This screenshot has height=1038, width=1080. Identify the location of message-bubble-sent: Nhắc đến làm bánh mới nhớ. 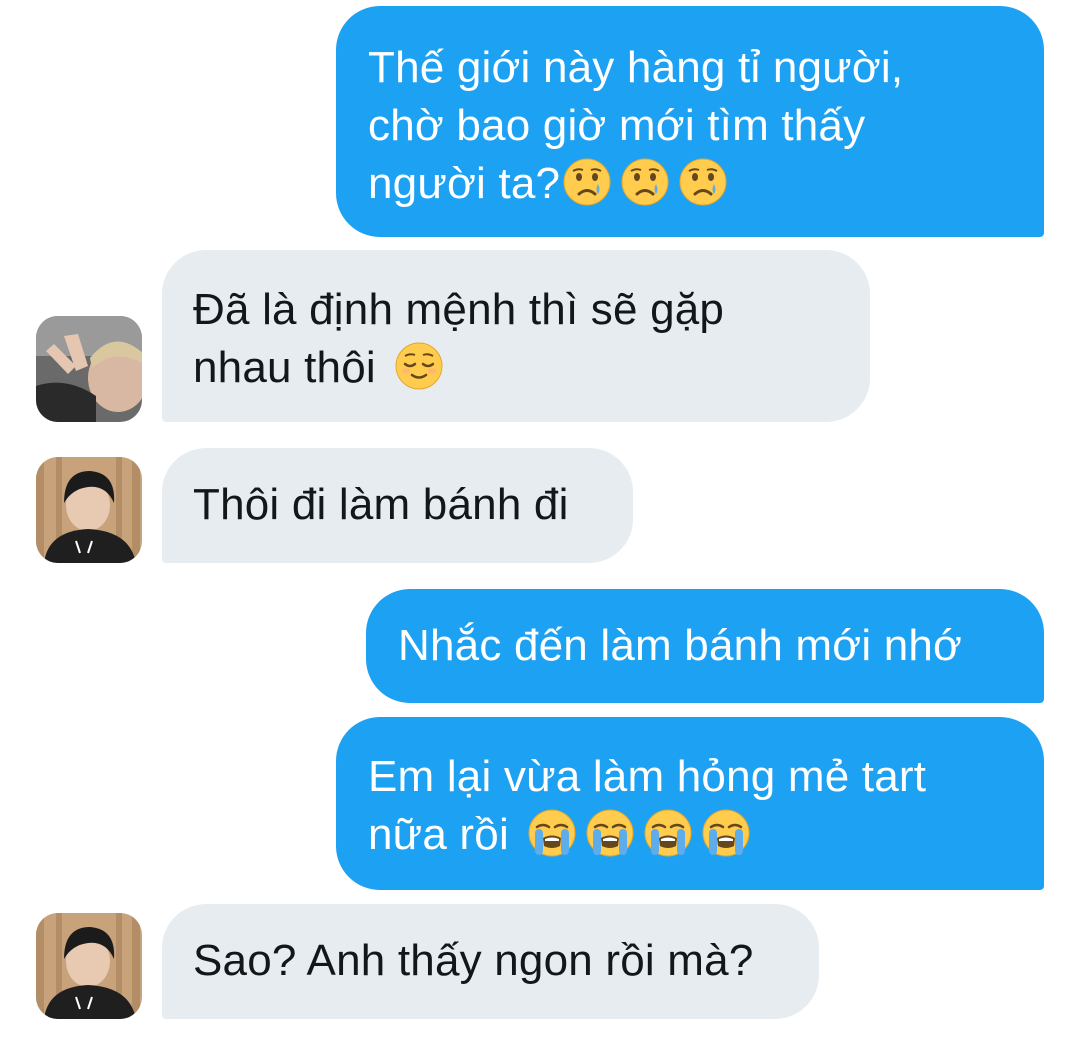
(705, 646).